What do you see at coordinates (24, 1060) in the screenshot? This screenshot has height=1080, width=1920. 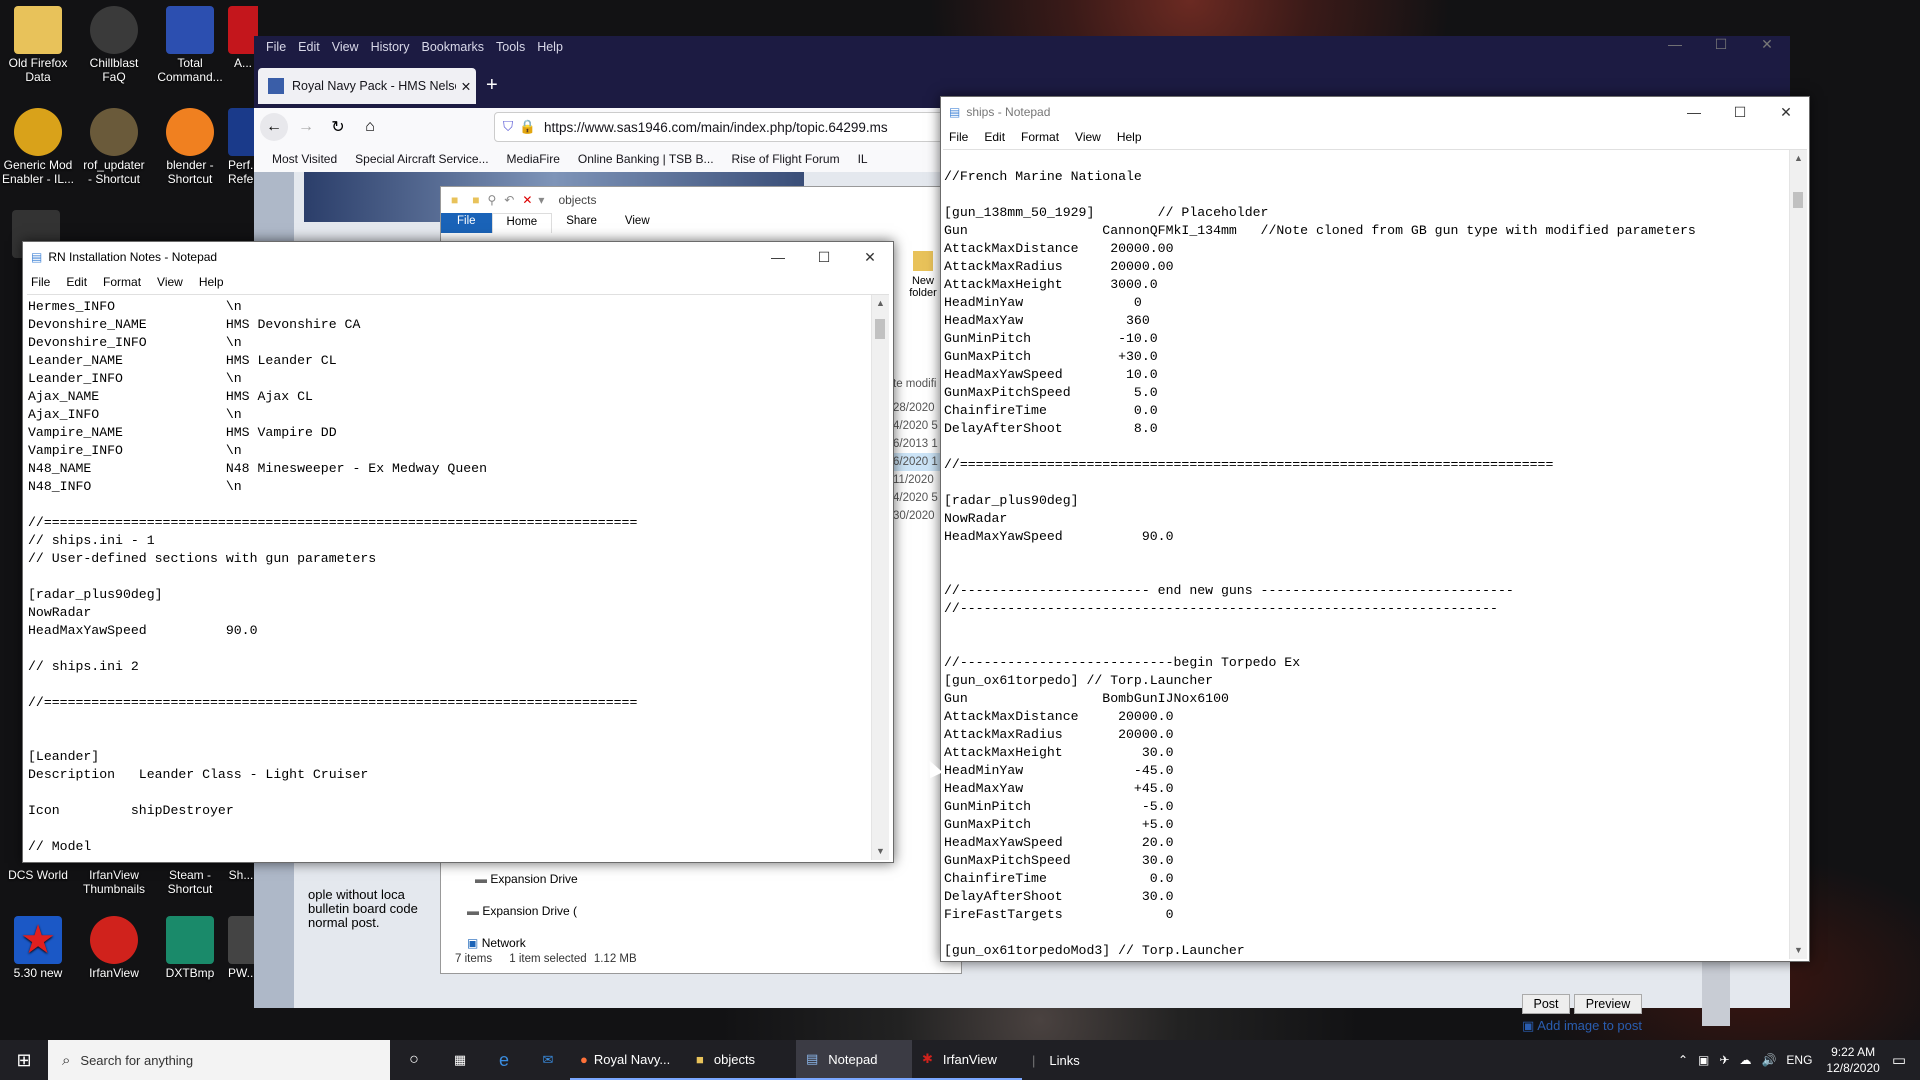 I see `start-button: ⊞` at bounding box center [24, 1060].